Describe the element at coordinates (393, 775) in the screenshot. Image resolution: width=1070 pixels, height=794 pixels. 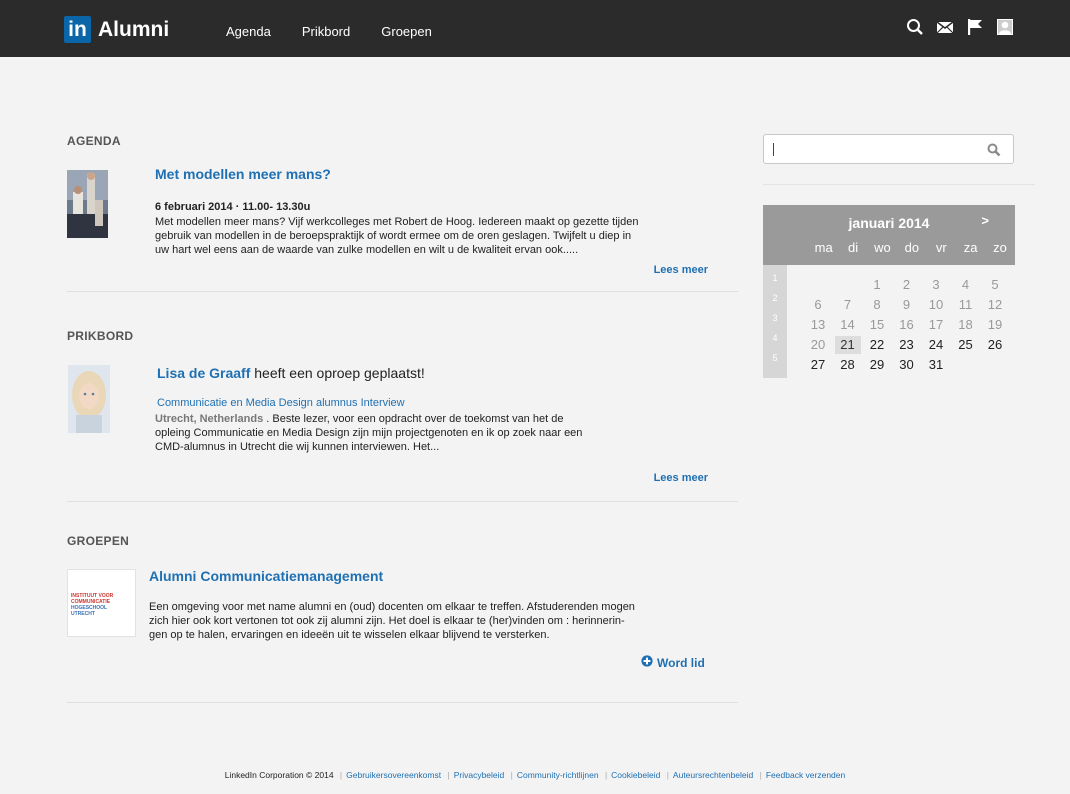
I see `footer-link-terms: Gebruikersovereenkomst` at that location.